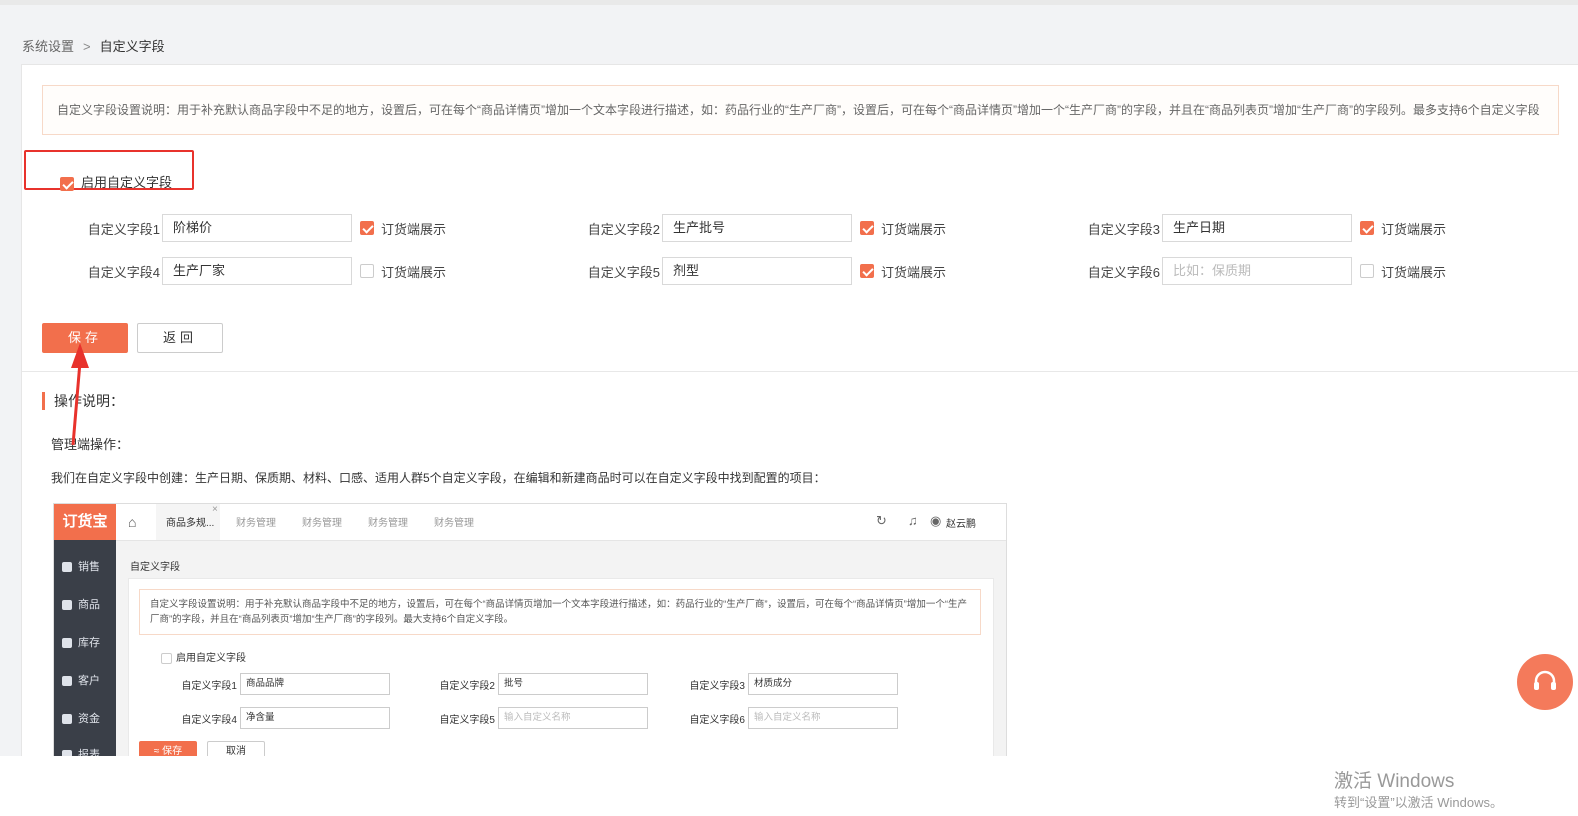 The height and width of the screenshot is (816, 1578). Describe the element at coordinates (85, 630) in the screenshot. I see `example-sidebar: 订货宝 销售 商品 库存 客户 资金 报表` at that location.